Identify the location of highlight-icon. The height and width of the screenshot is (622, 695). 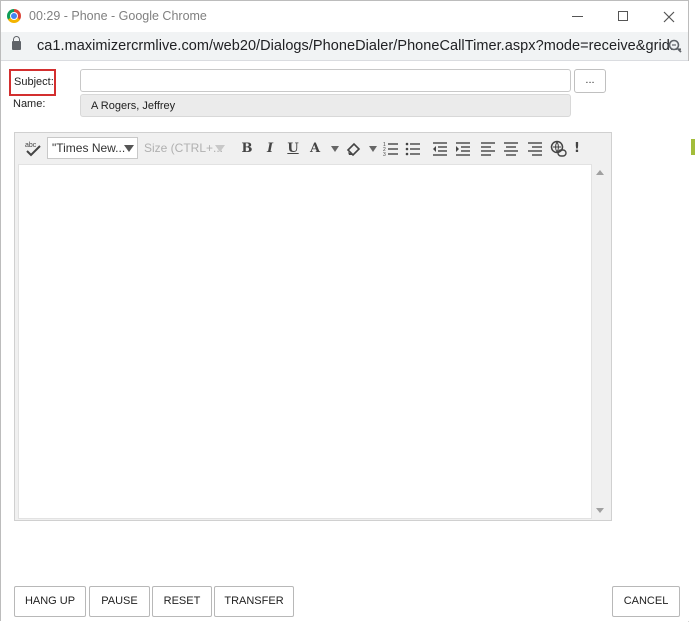
(354, 149).